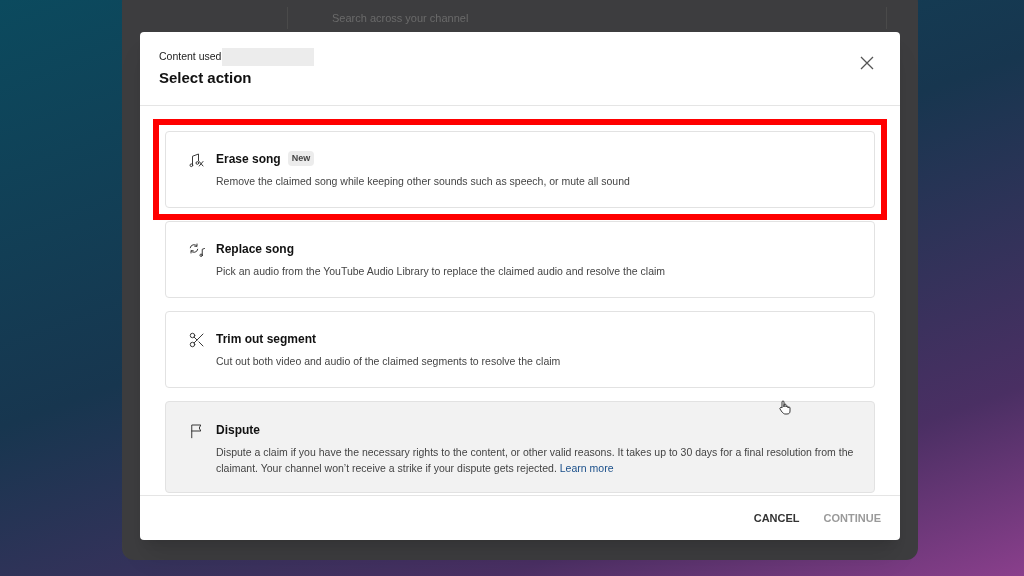 This screenshot has width=1024, height=576. Describe the element at coordinates (423, 181) in the screenshot. I see `option-description: Remove the claimed song while keeping other sounds such as speech, or mute all sound` at that location.